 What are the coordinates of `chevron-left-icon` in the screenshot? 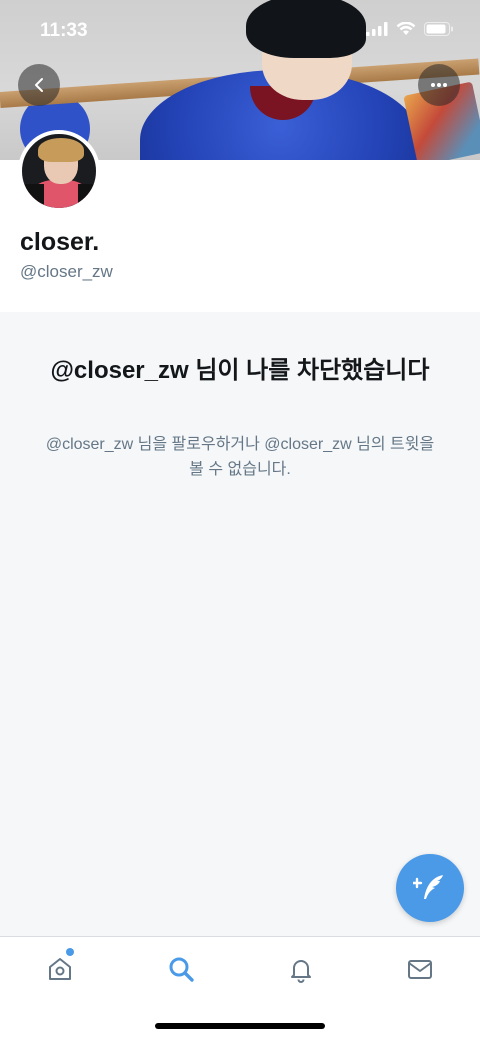 It's located at (39, 85).